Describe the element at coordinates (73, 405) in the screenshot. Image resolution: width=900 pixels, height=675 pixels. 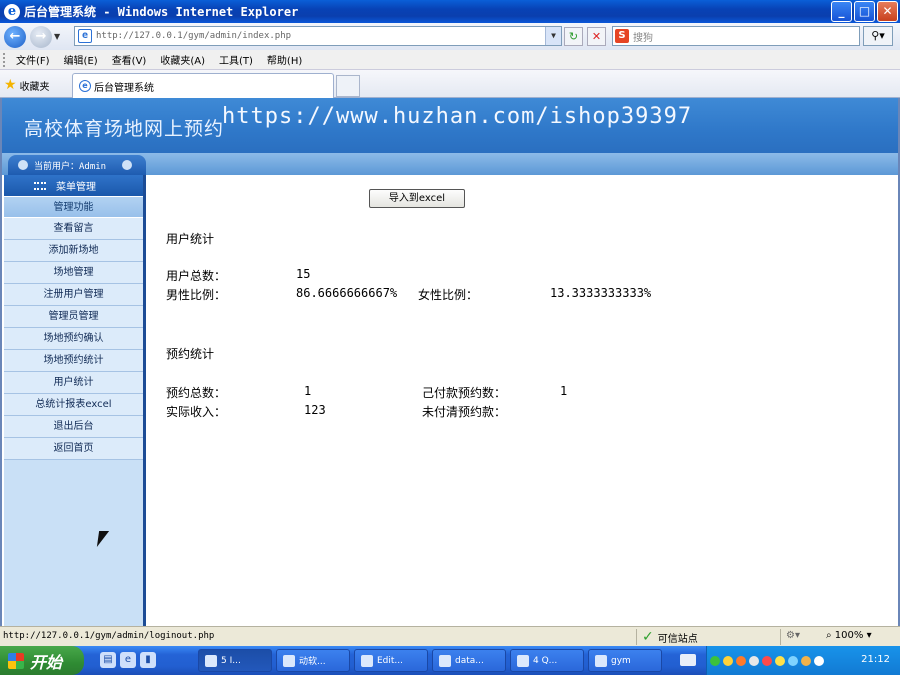
I see `sidebar-item-excel-report: 总统计报表excel` at that location.